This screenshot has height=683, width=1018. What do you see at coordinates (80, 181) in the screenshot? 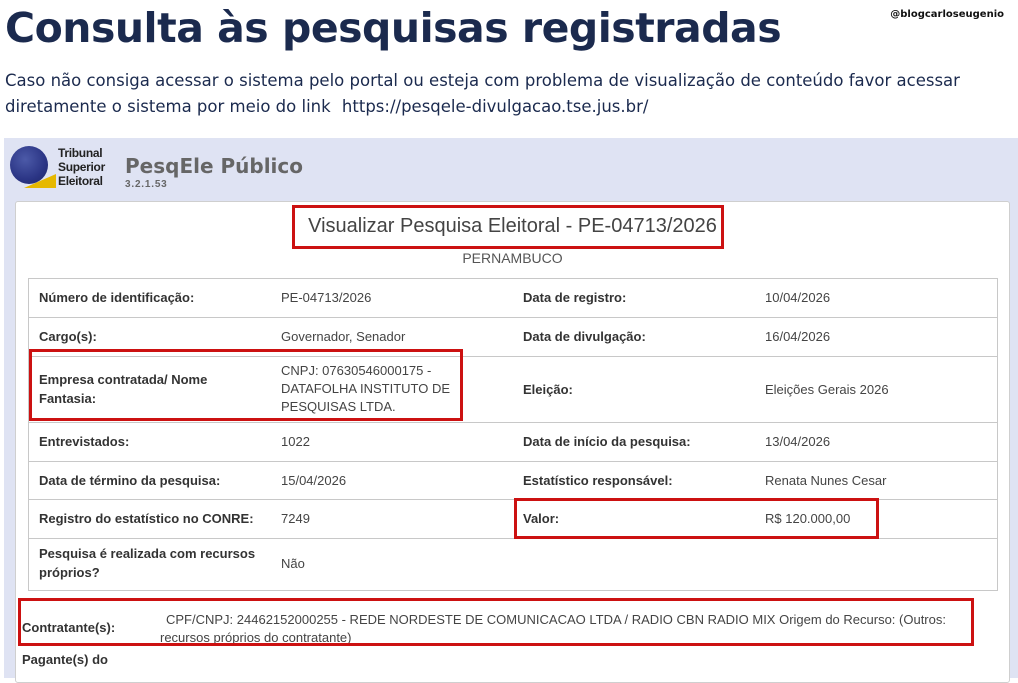
I see `logo-line-3: Eleitoral` at bounding box center [80, 181].